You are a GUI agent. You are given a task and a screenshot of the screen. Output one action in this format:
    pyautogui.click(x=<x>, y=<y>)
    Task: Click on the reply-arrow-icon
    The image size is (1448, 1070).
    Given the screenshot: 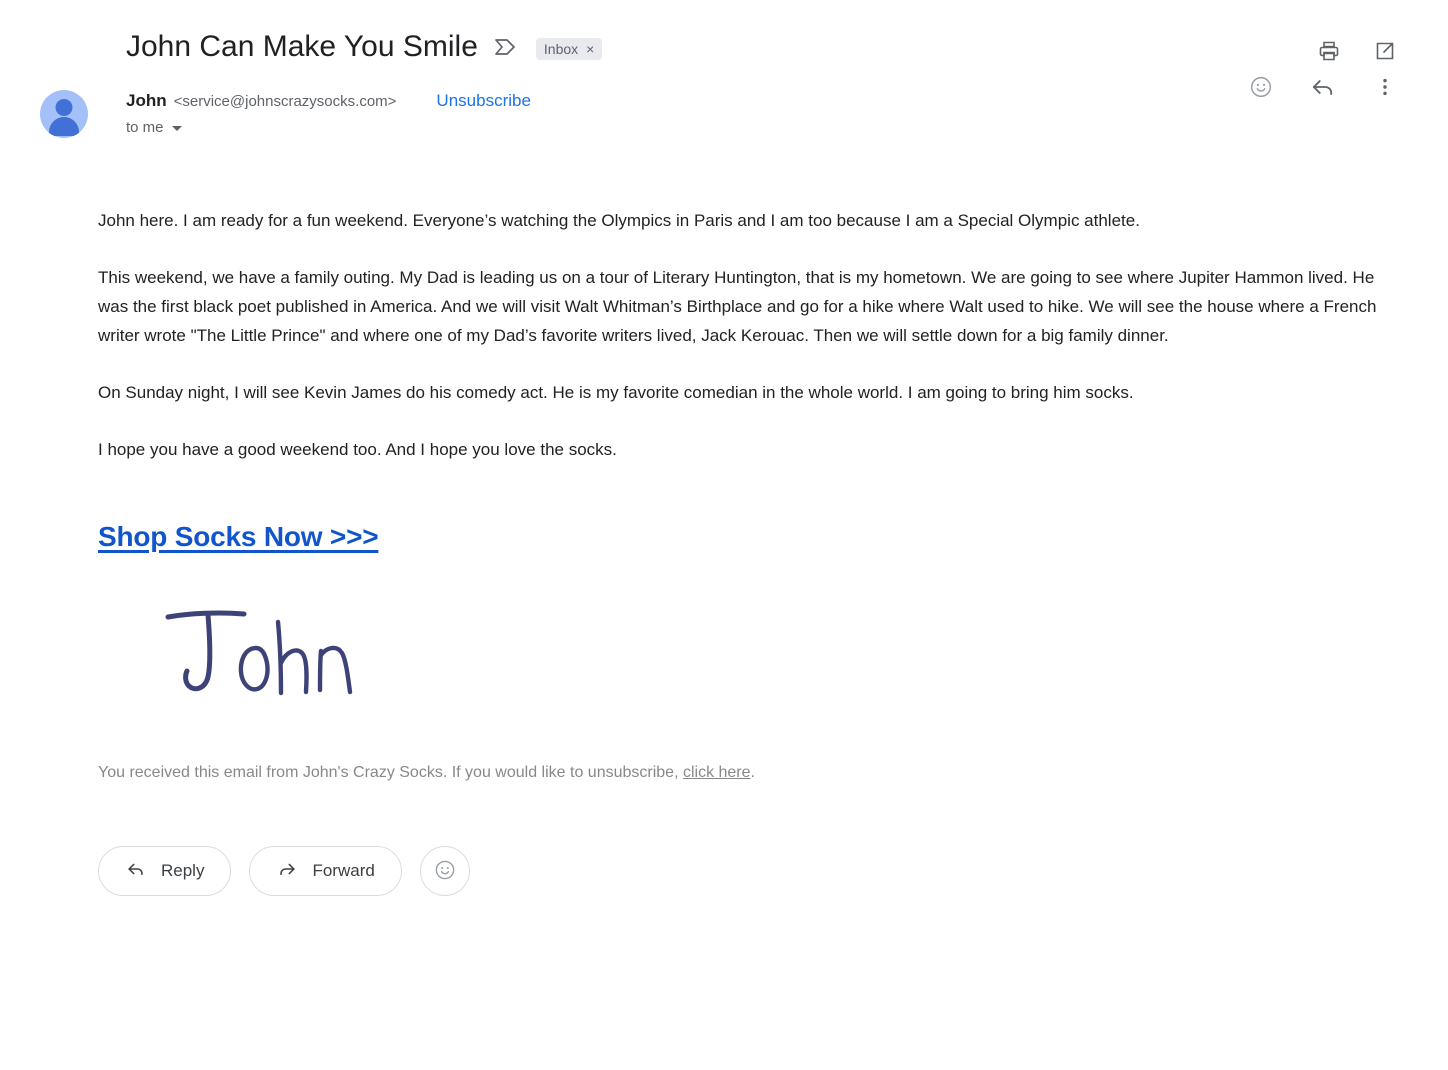 What is the action you would take?
    pyautogui.click(x=136, y=871)
    